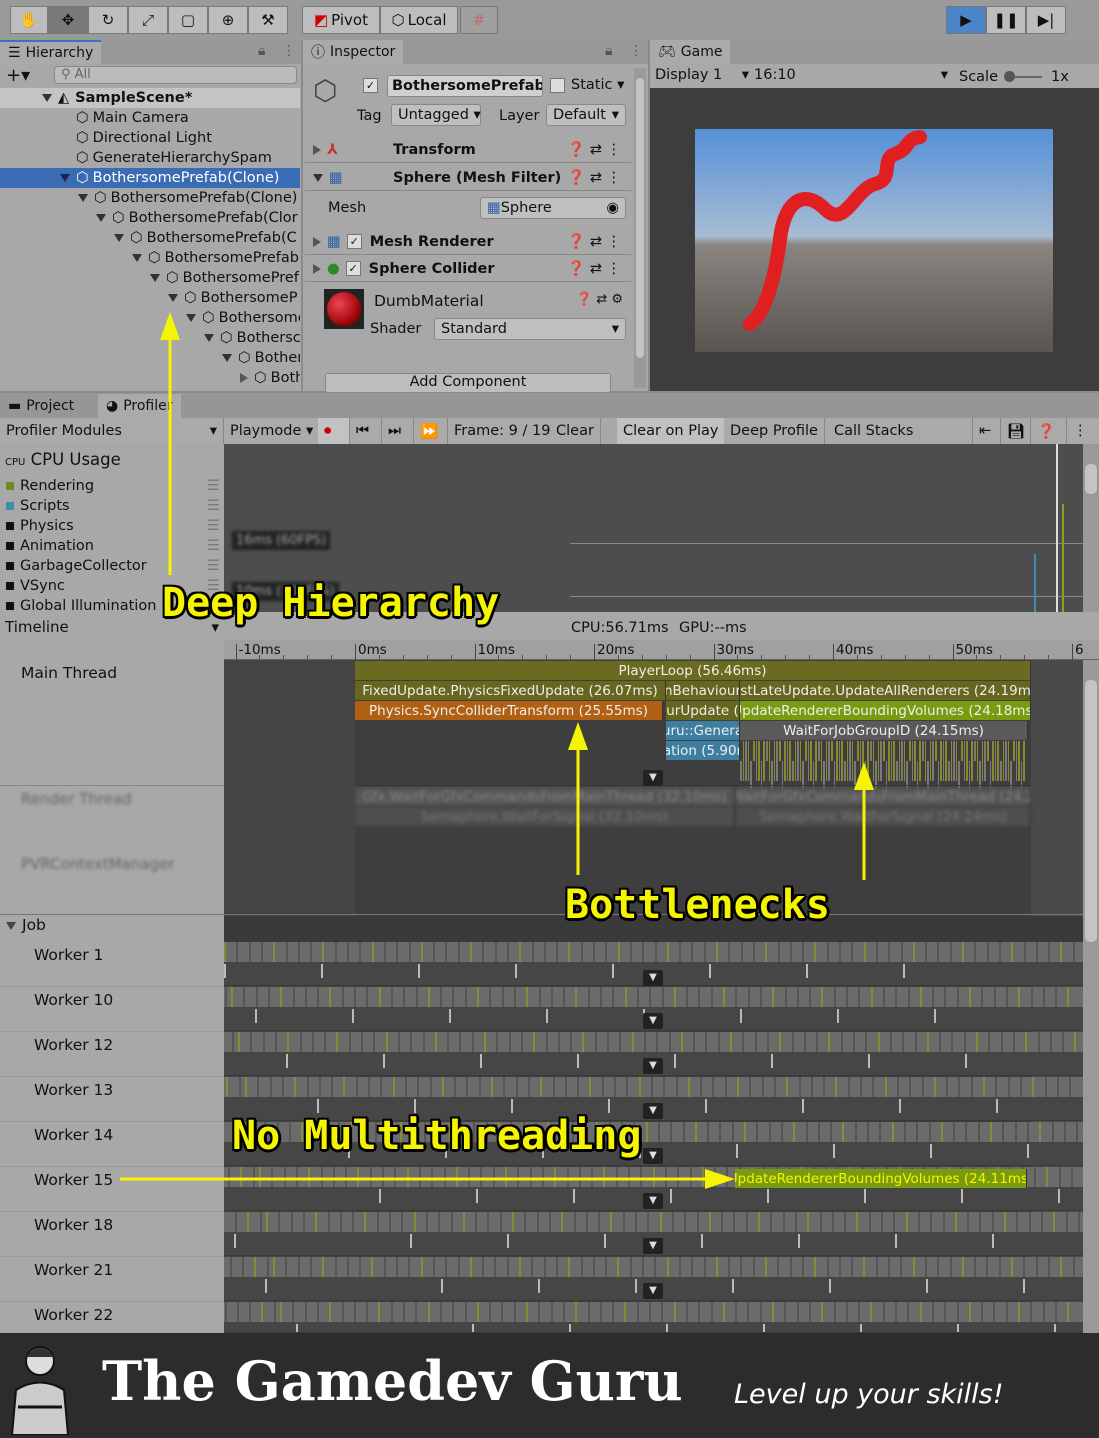 The width and height of the screenshot is (1099, 1438). What do you see at coordinates (869, 1394) in the screenshot?
I see `brand-tagline: Level up your skills!` at bounding box center [869, 1394].